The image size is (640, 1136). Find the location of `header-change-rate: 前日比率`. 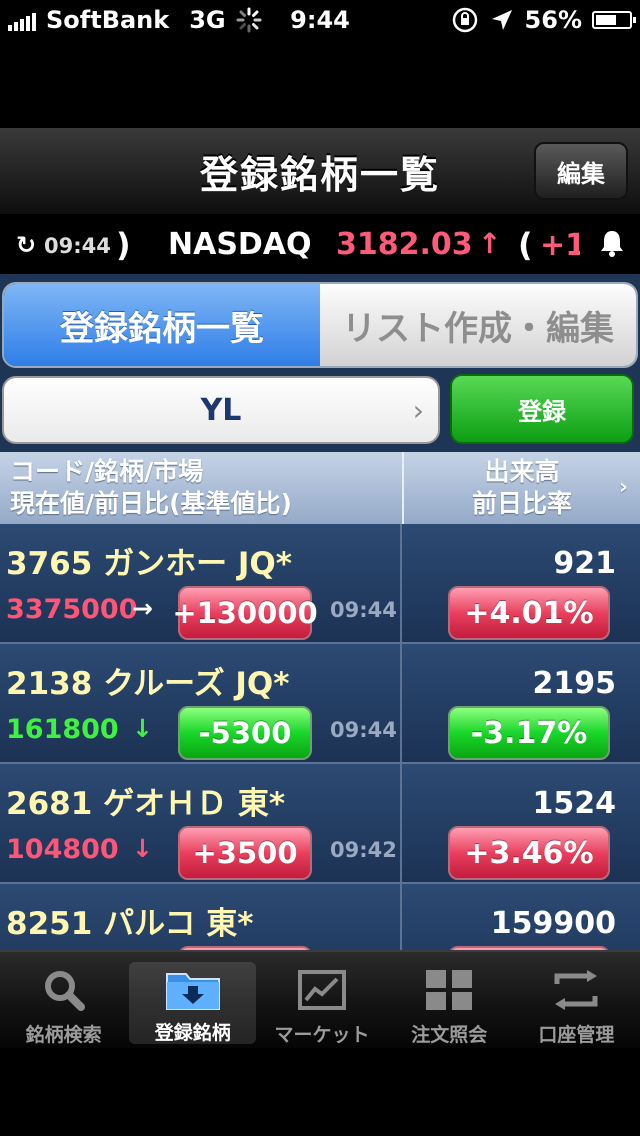

header-change-rate: 前日比率 is located at coordinates (521, 503).